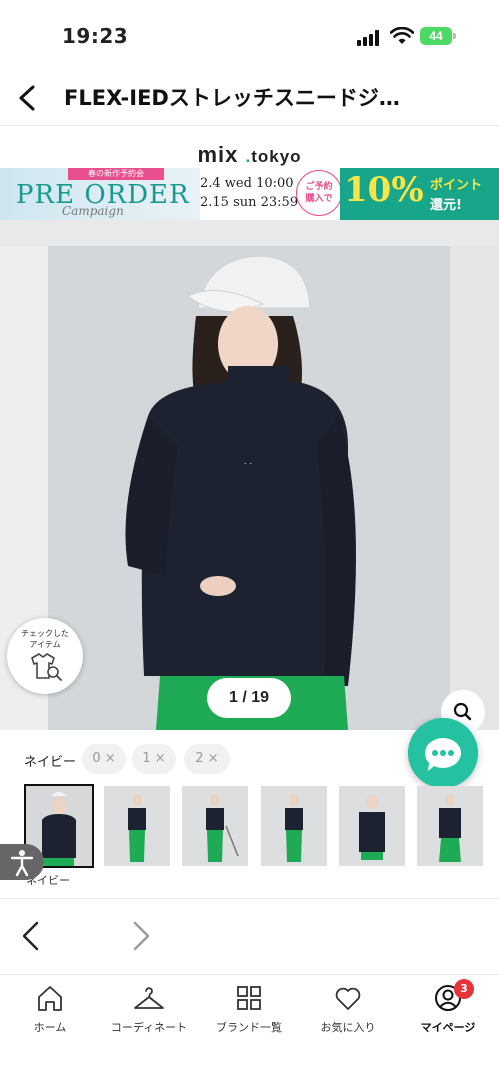  Describe the element at coordinates (50, 1013) in the screenshot. I see `tab-home: ホーム` at that location.